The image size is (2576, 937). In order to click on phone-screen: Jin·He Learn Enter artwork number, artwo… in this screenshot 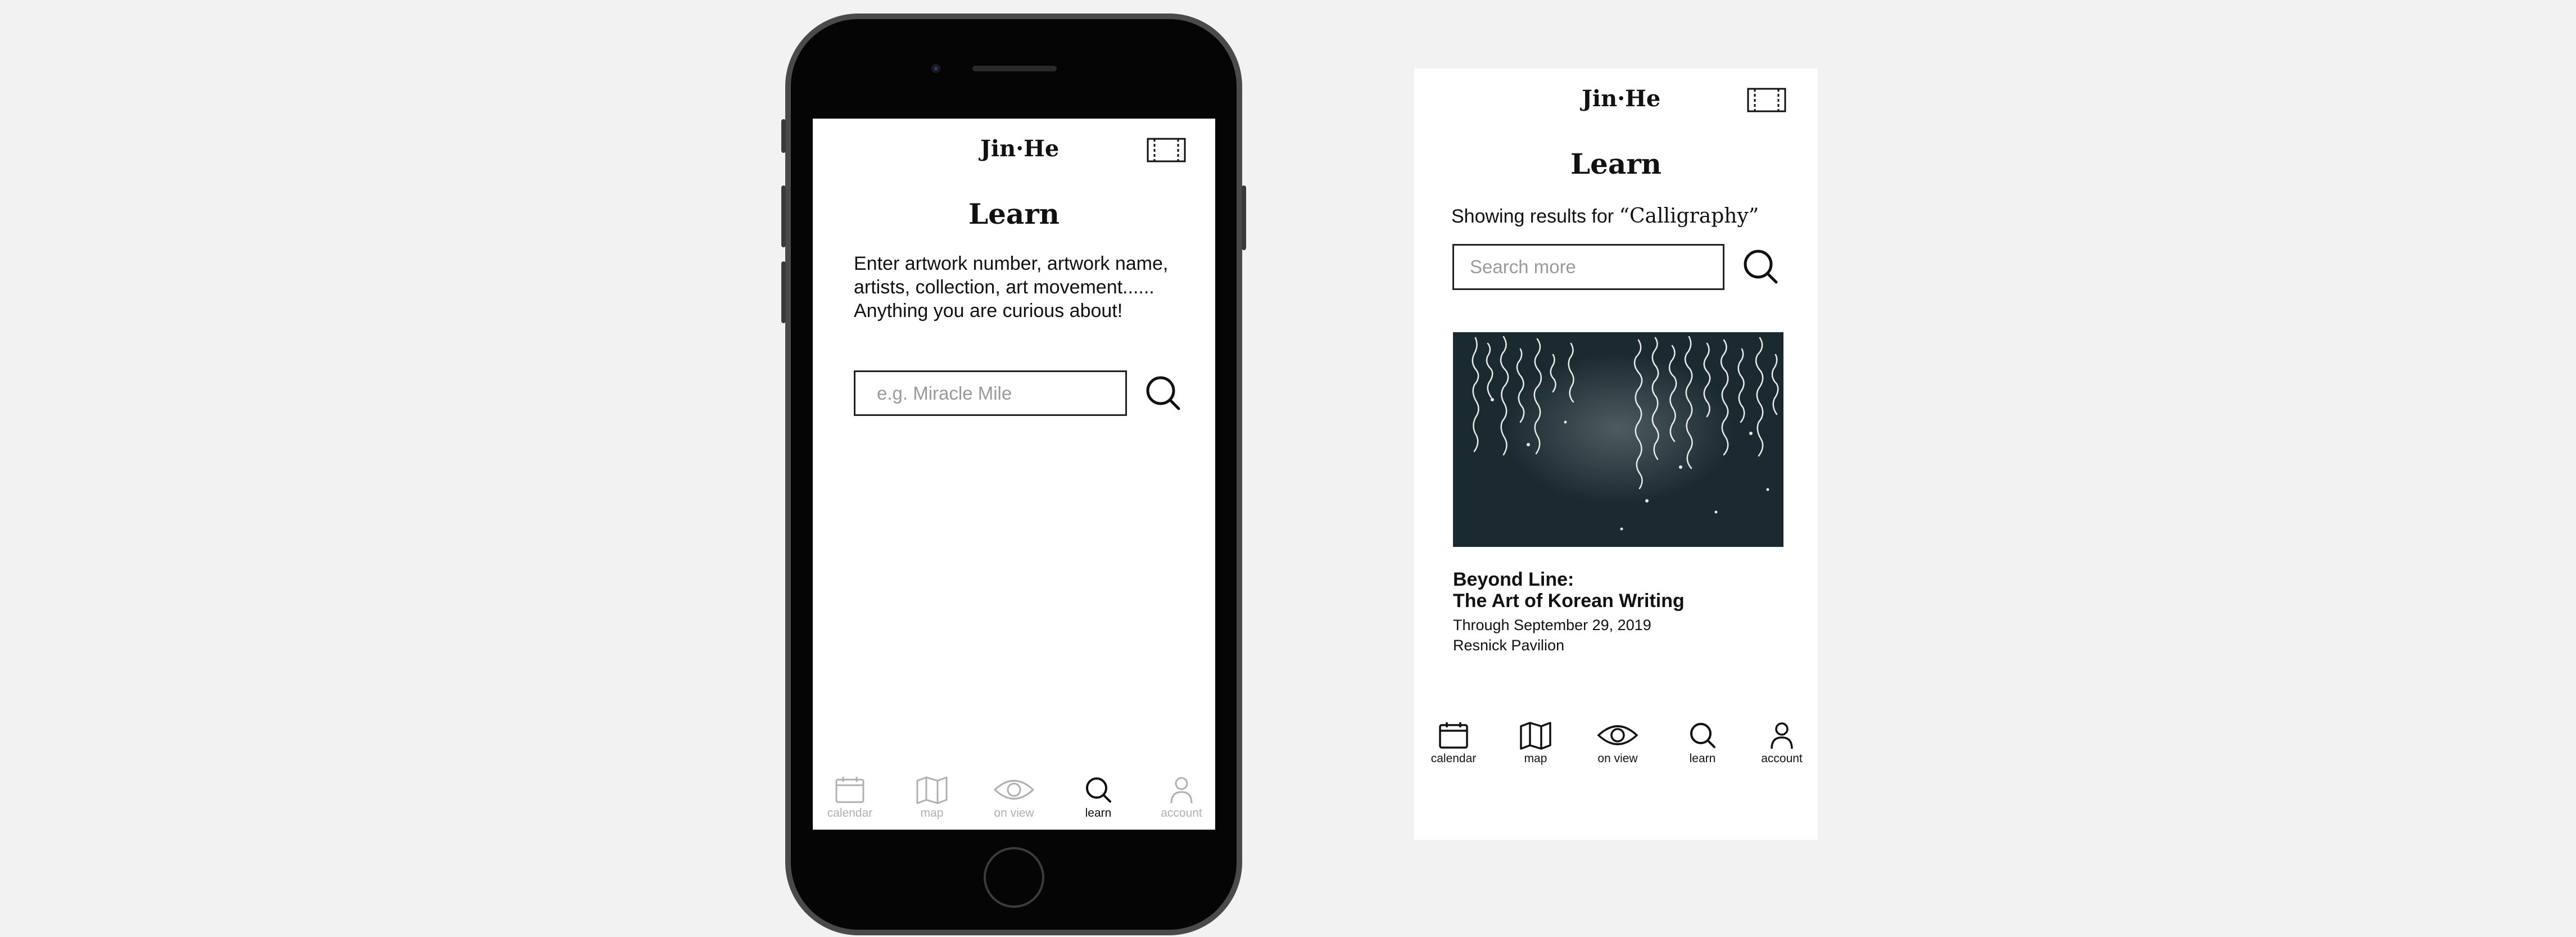, I will do `click(1014, 474)`.